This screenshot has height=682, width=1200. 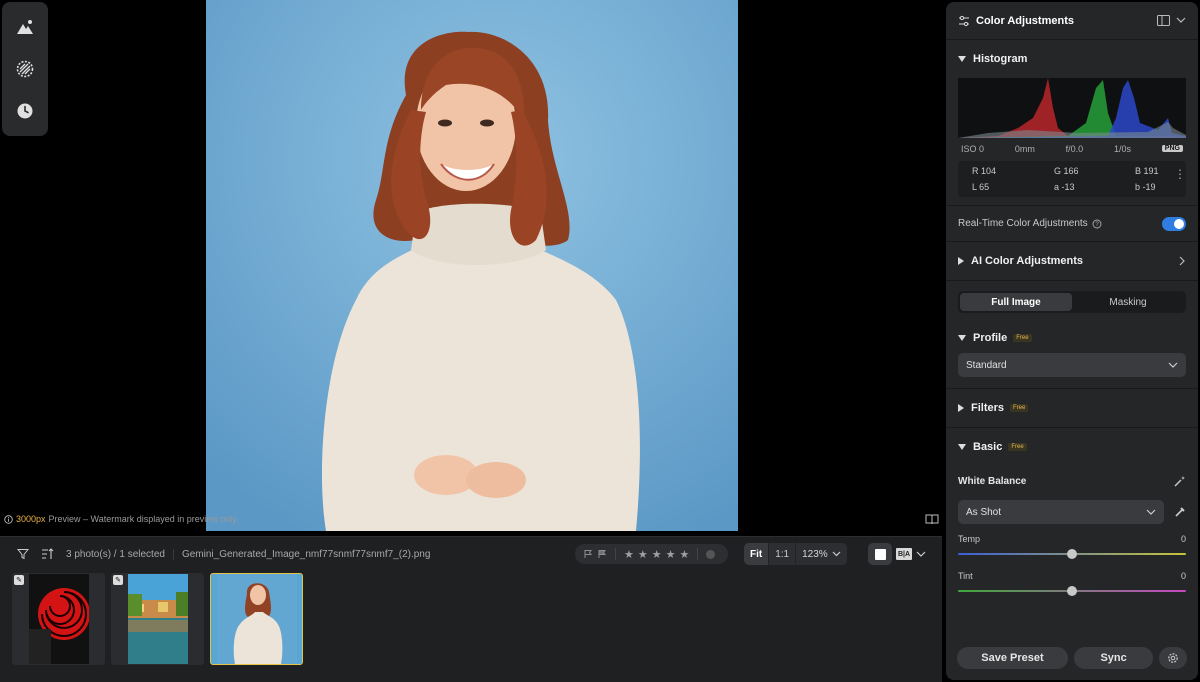 I want to click on basic-title: Basic, so click(x=988, y=447).